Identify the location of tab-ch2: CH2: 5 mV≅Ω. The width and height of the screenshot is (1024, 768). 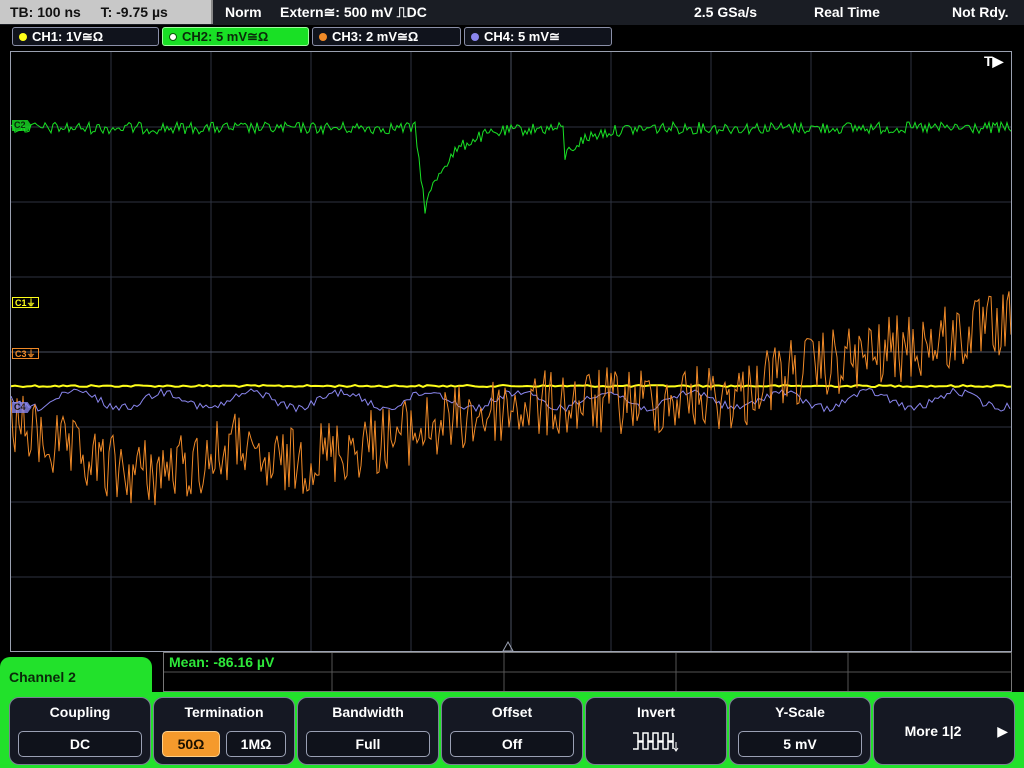
(235, 36).